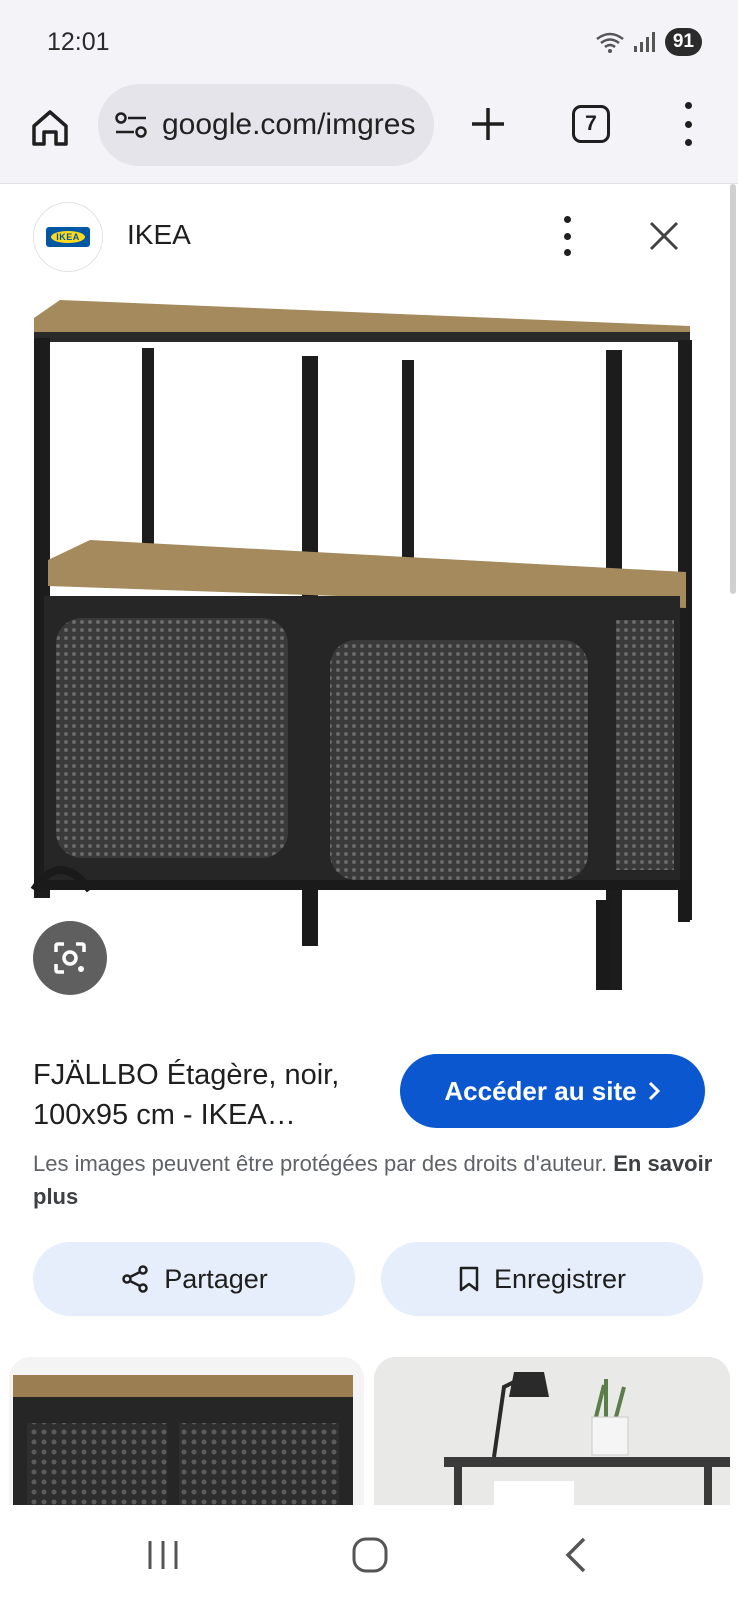  What do you see at coordinates (159, 235) in the screenshot?
I see `source-name: IKEA` at bounding box center [159, 235].